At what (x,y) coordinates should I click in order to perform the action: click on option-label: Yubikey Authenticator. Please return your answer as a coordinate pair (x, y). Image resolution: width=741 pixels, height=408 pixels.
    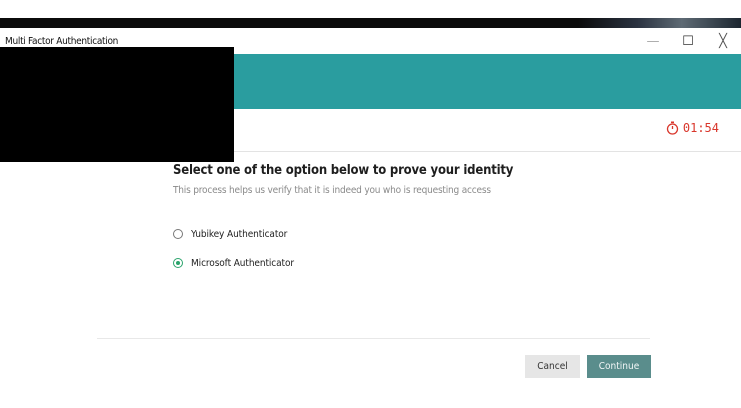
    Looking at the image, I should click on (239, 234).